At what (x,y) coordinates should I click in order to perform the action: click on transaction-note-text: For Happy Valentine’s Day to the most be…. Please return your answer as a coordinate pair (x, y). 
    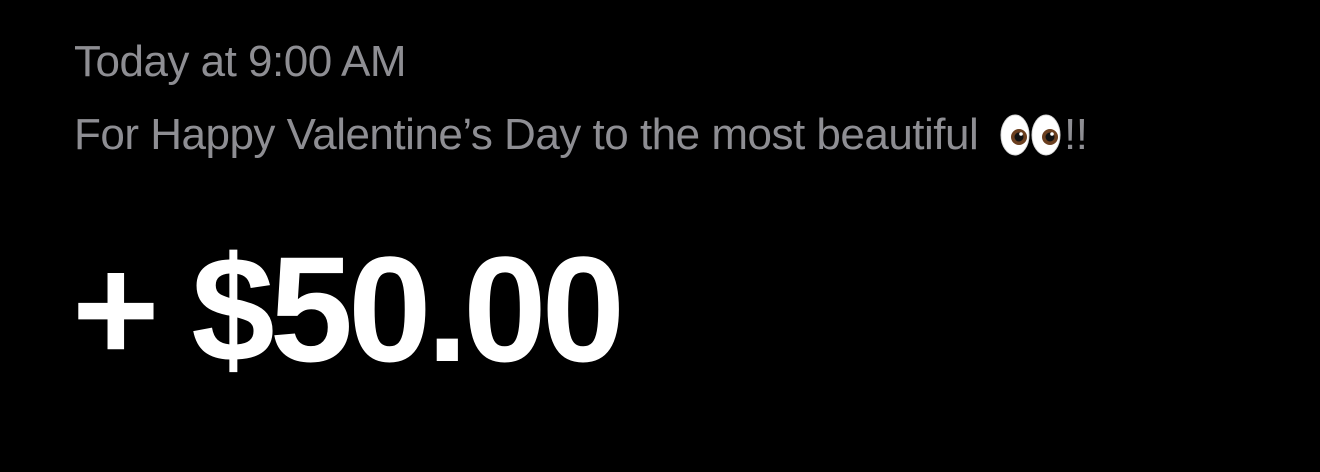
    Looking at the image, I should click on (532, 134).